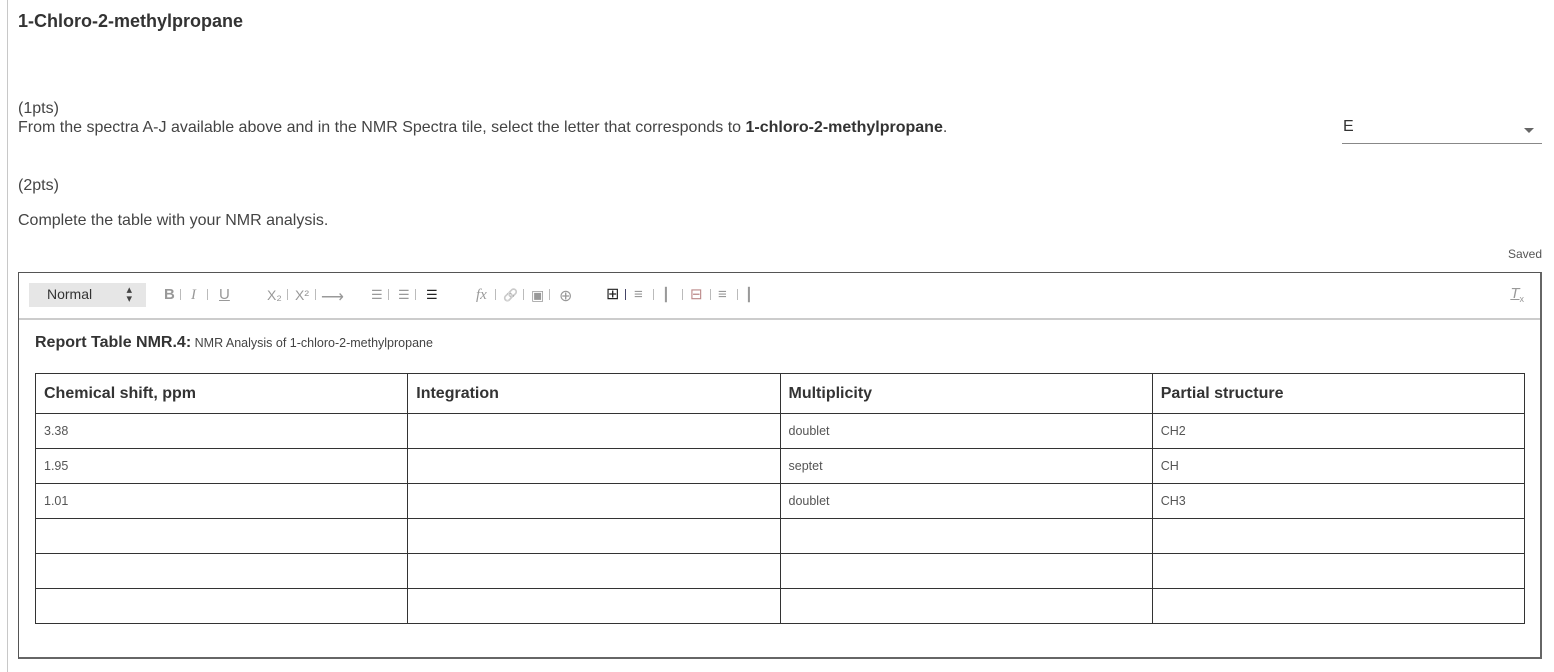 Image resolution: width=1554 pixels, height=672 pixels. What do you see at coordinates (1348, 126) in the screenshot?
I see `selected-letter: E` at bounding box center [1348, 126].